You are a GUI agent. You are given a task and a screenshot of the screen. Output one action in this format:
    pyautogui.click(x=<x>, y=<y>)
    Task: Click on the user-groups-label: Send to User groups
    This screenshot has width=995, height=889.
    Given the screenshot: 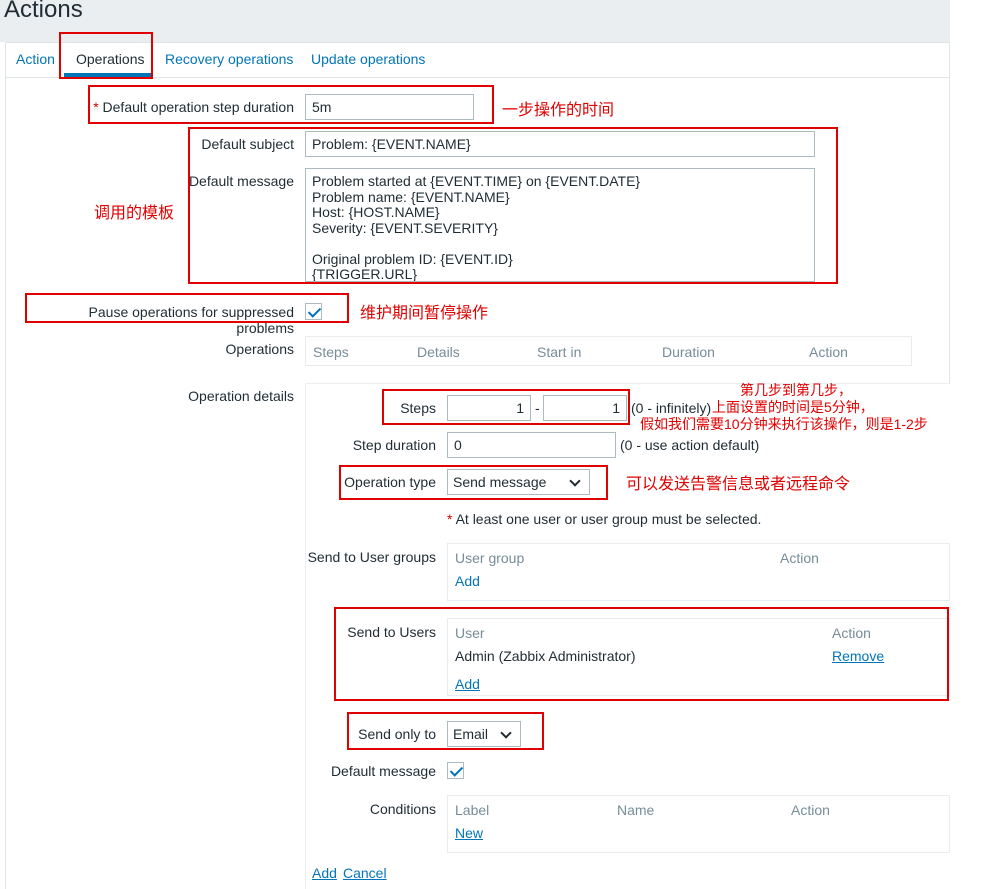 What is the action you would take?
    pyautogui.click(x=371, y=557)
    